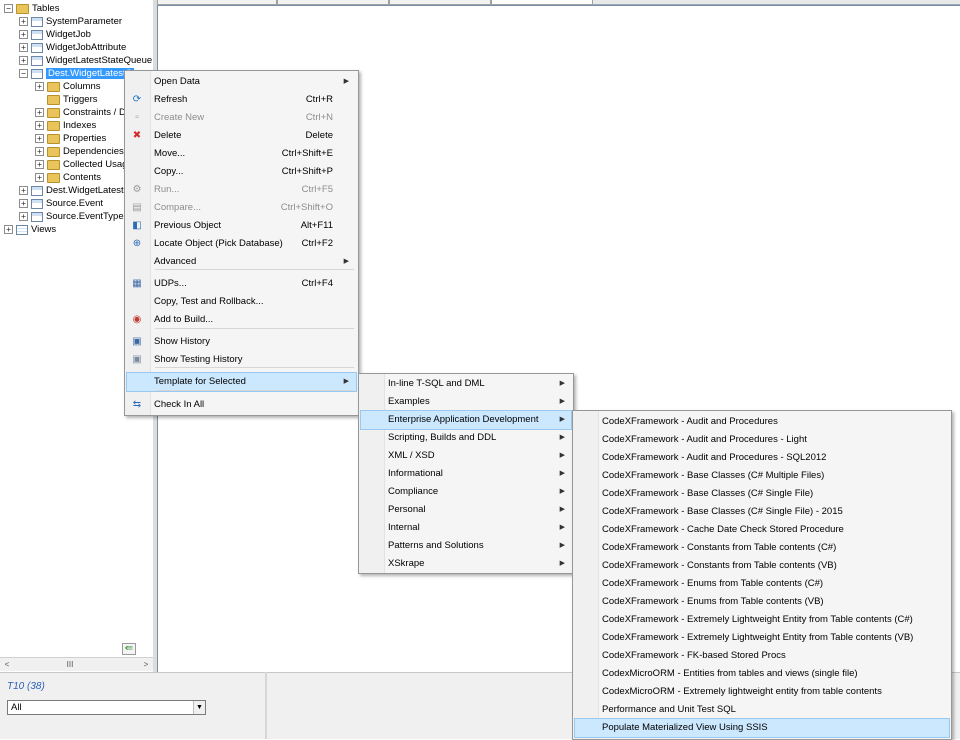 The image size is (960, 740). I want to click on tree-node: Triggers, so click(66, 99).